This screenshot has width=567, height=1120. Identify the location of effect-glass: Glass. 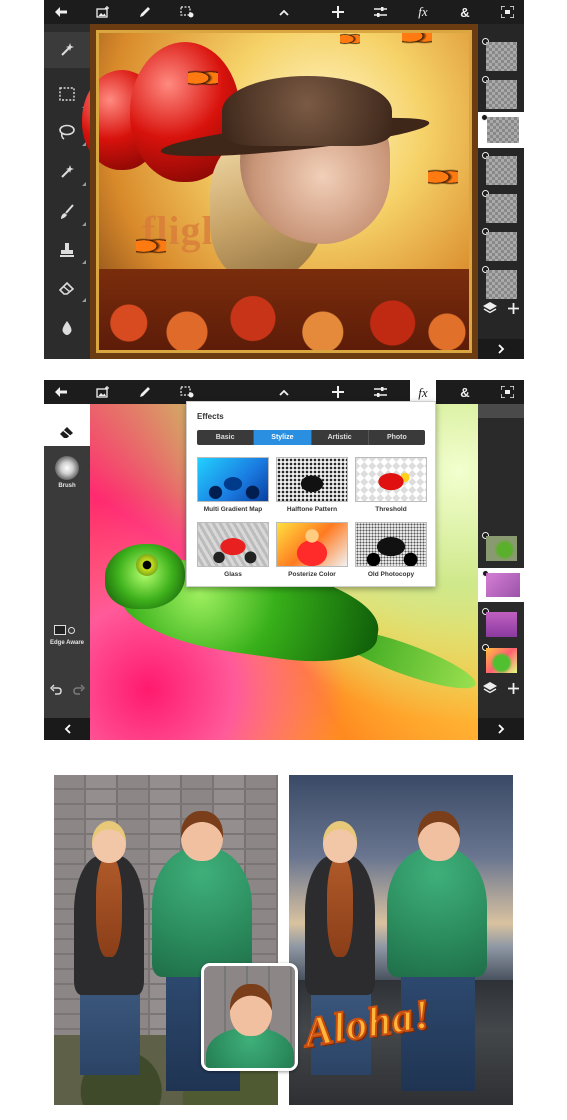
(233, 550).